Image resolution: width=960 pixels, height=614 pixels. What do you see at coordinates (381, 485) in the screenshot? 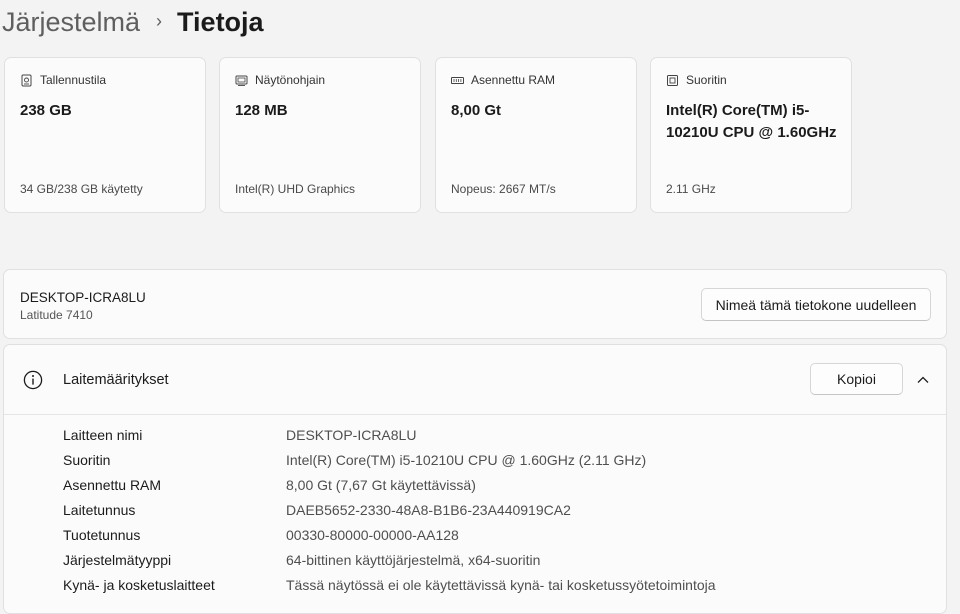
I see `spec-value: 8,00 Gt (7,67 Gt käytettävissä)` at bounding box center [381, 485].